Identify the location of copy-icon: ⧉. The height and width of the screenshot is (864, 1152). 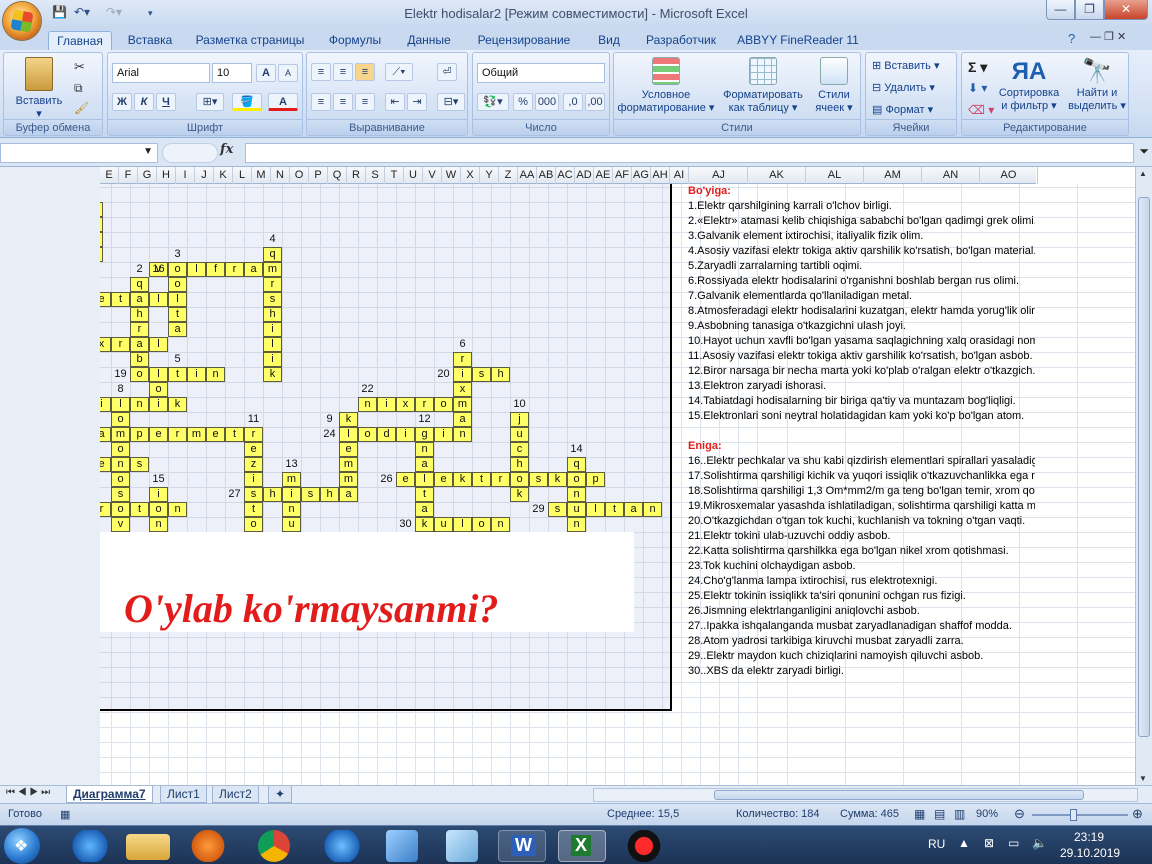
(78, 88).